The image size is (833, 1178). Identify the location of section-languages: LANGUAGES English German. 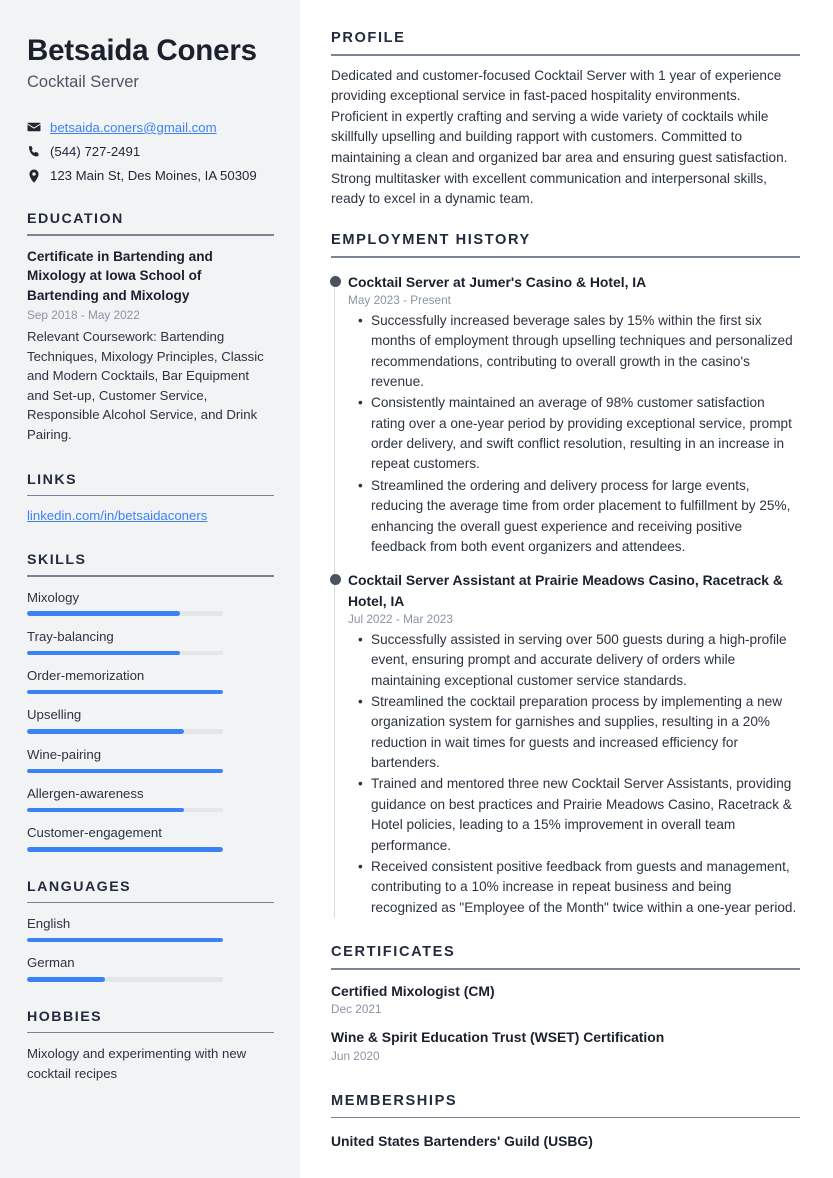
(150, 930).